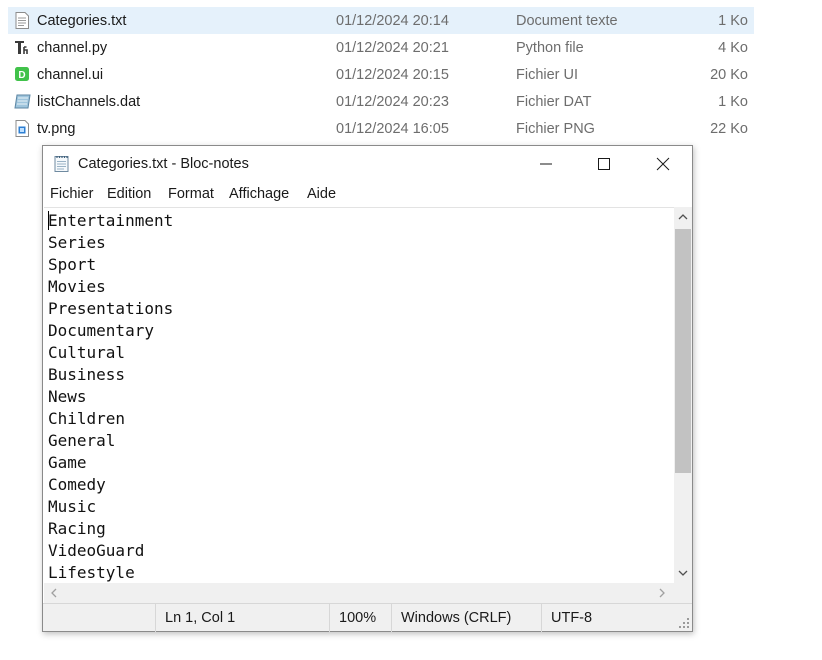 This screenshot has height=660, width=822. I want to click on maximize-icon, so click(604, 164).